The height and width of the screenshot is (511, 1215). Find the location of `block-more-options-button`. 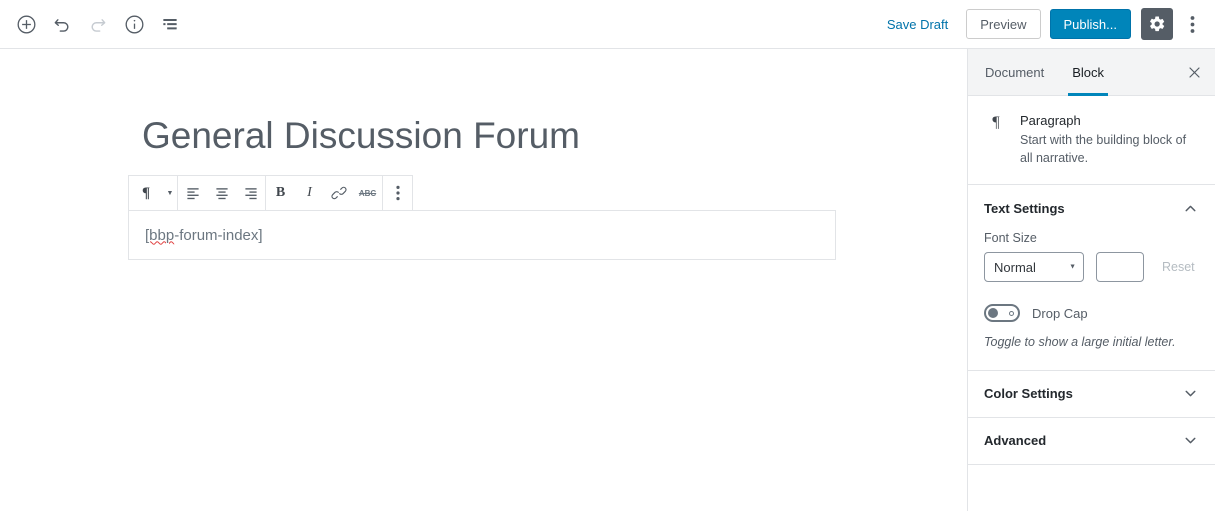

block-more-options-button is located at coordinates (397, 193).